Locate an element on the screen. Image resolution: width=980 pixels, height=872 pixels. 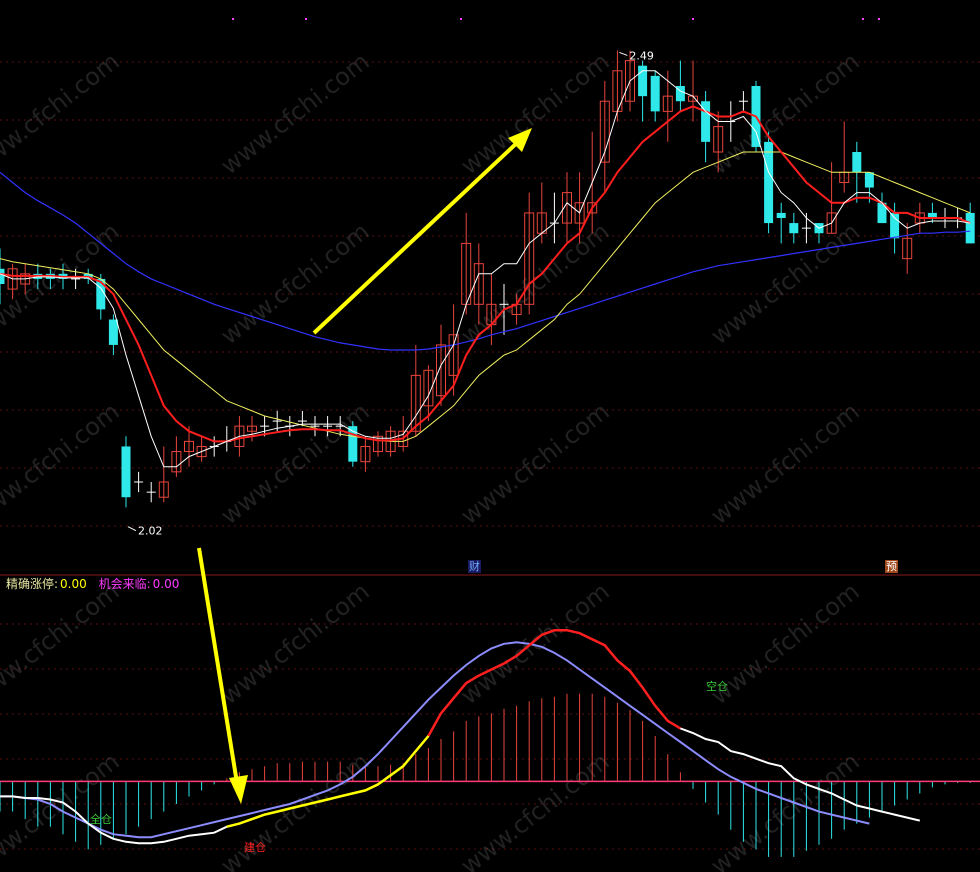
header-value-limit-up: 0.00 is located at coordinates (73, 584).